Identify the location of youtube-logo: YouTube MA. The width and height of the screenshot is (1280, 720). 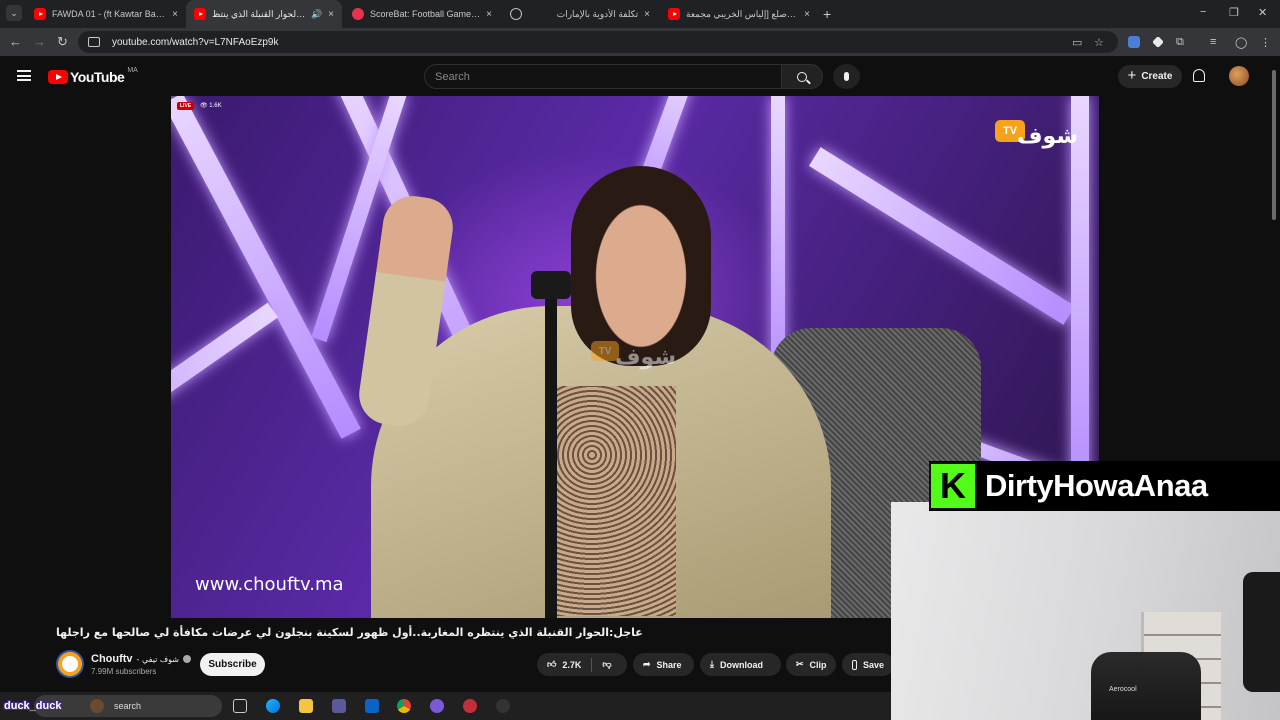
(93, 75).